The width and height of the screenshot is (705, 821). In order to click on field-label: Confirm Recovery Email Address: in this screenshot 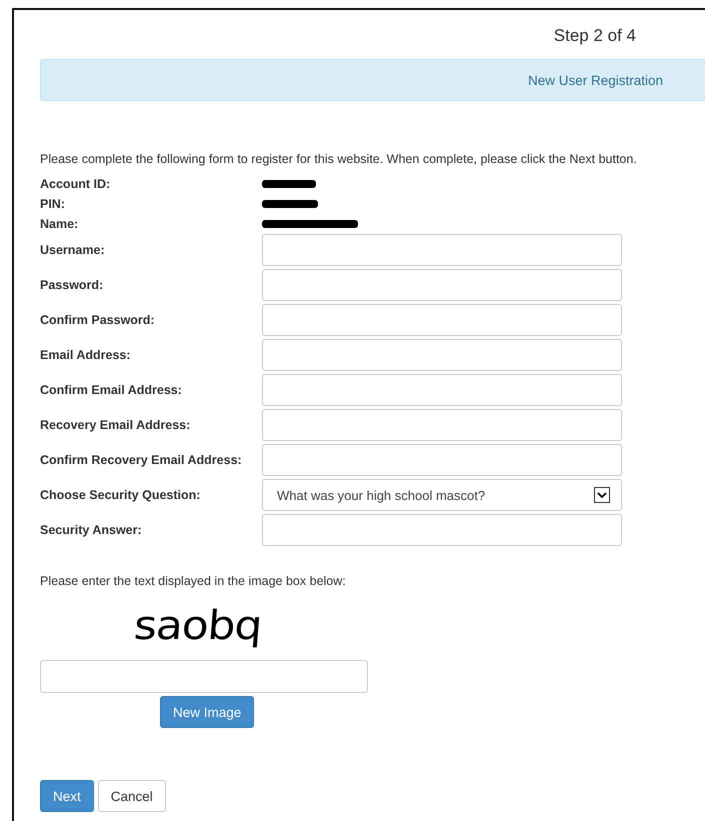, I will do `click(141, 460)`.